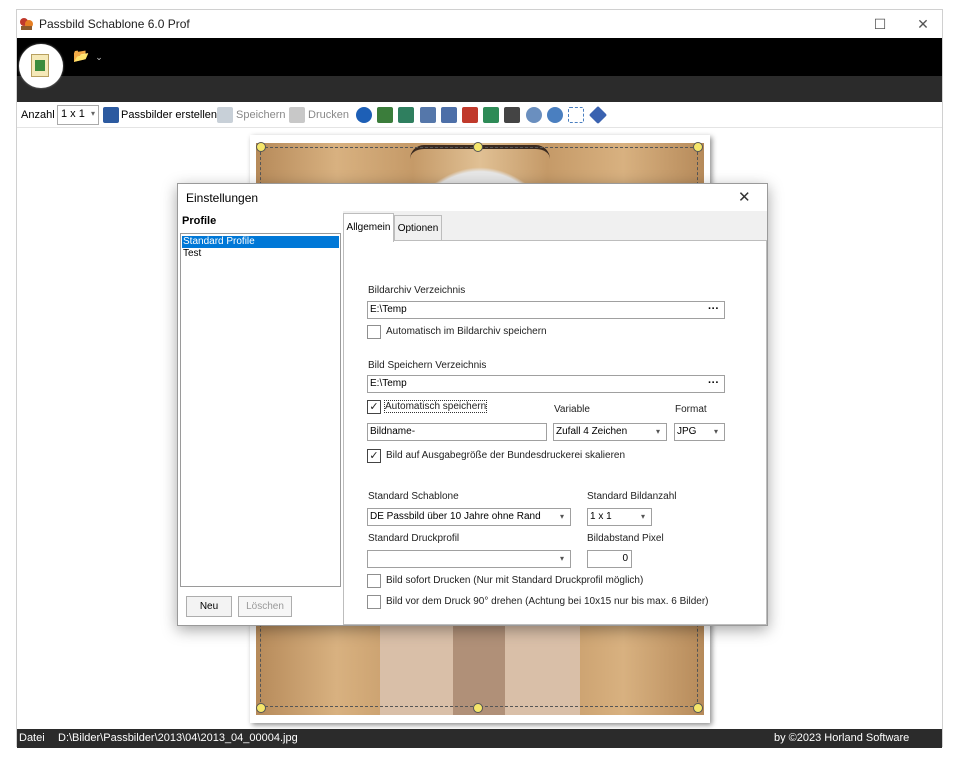  Describe the element at coordinates (111, 115) in the screenshot. I see `passport-create-icon` at that location.